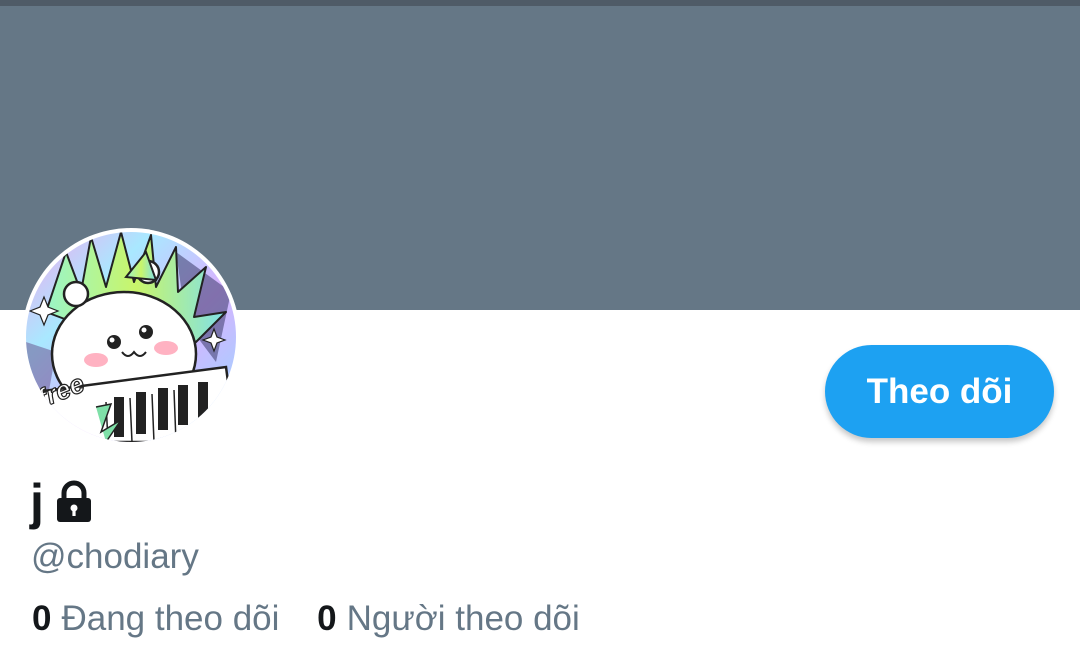 Image resolution: width=1080 pixels, height=659 pixels. I want to click on avatar: free, so click(131, 337).